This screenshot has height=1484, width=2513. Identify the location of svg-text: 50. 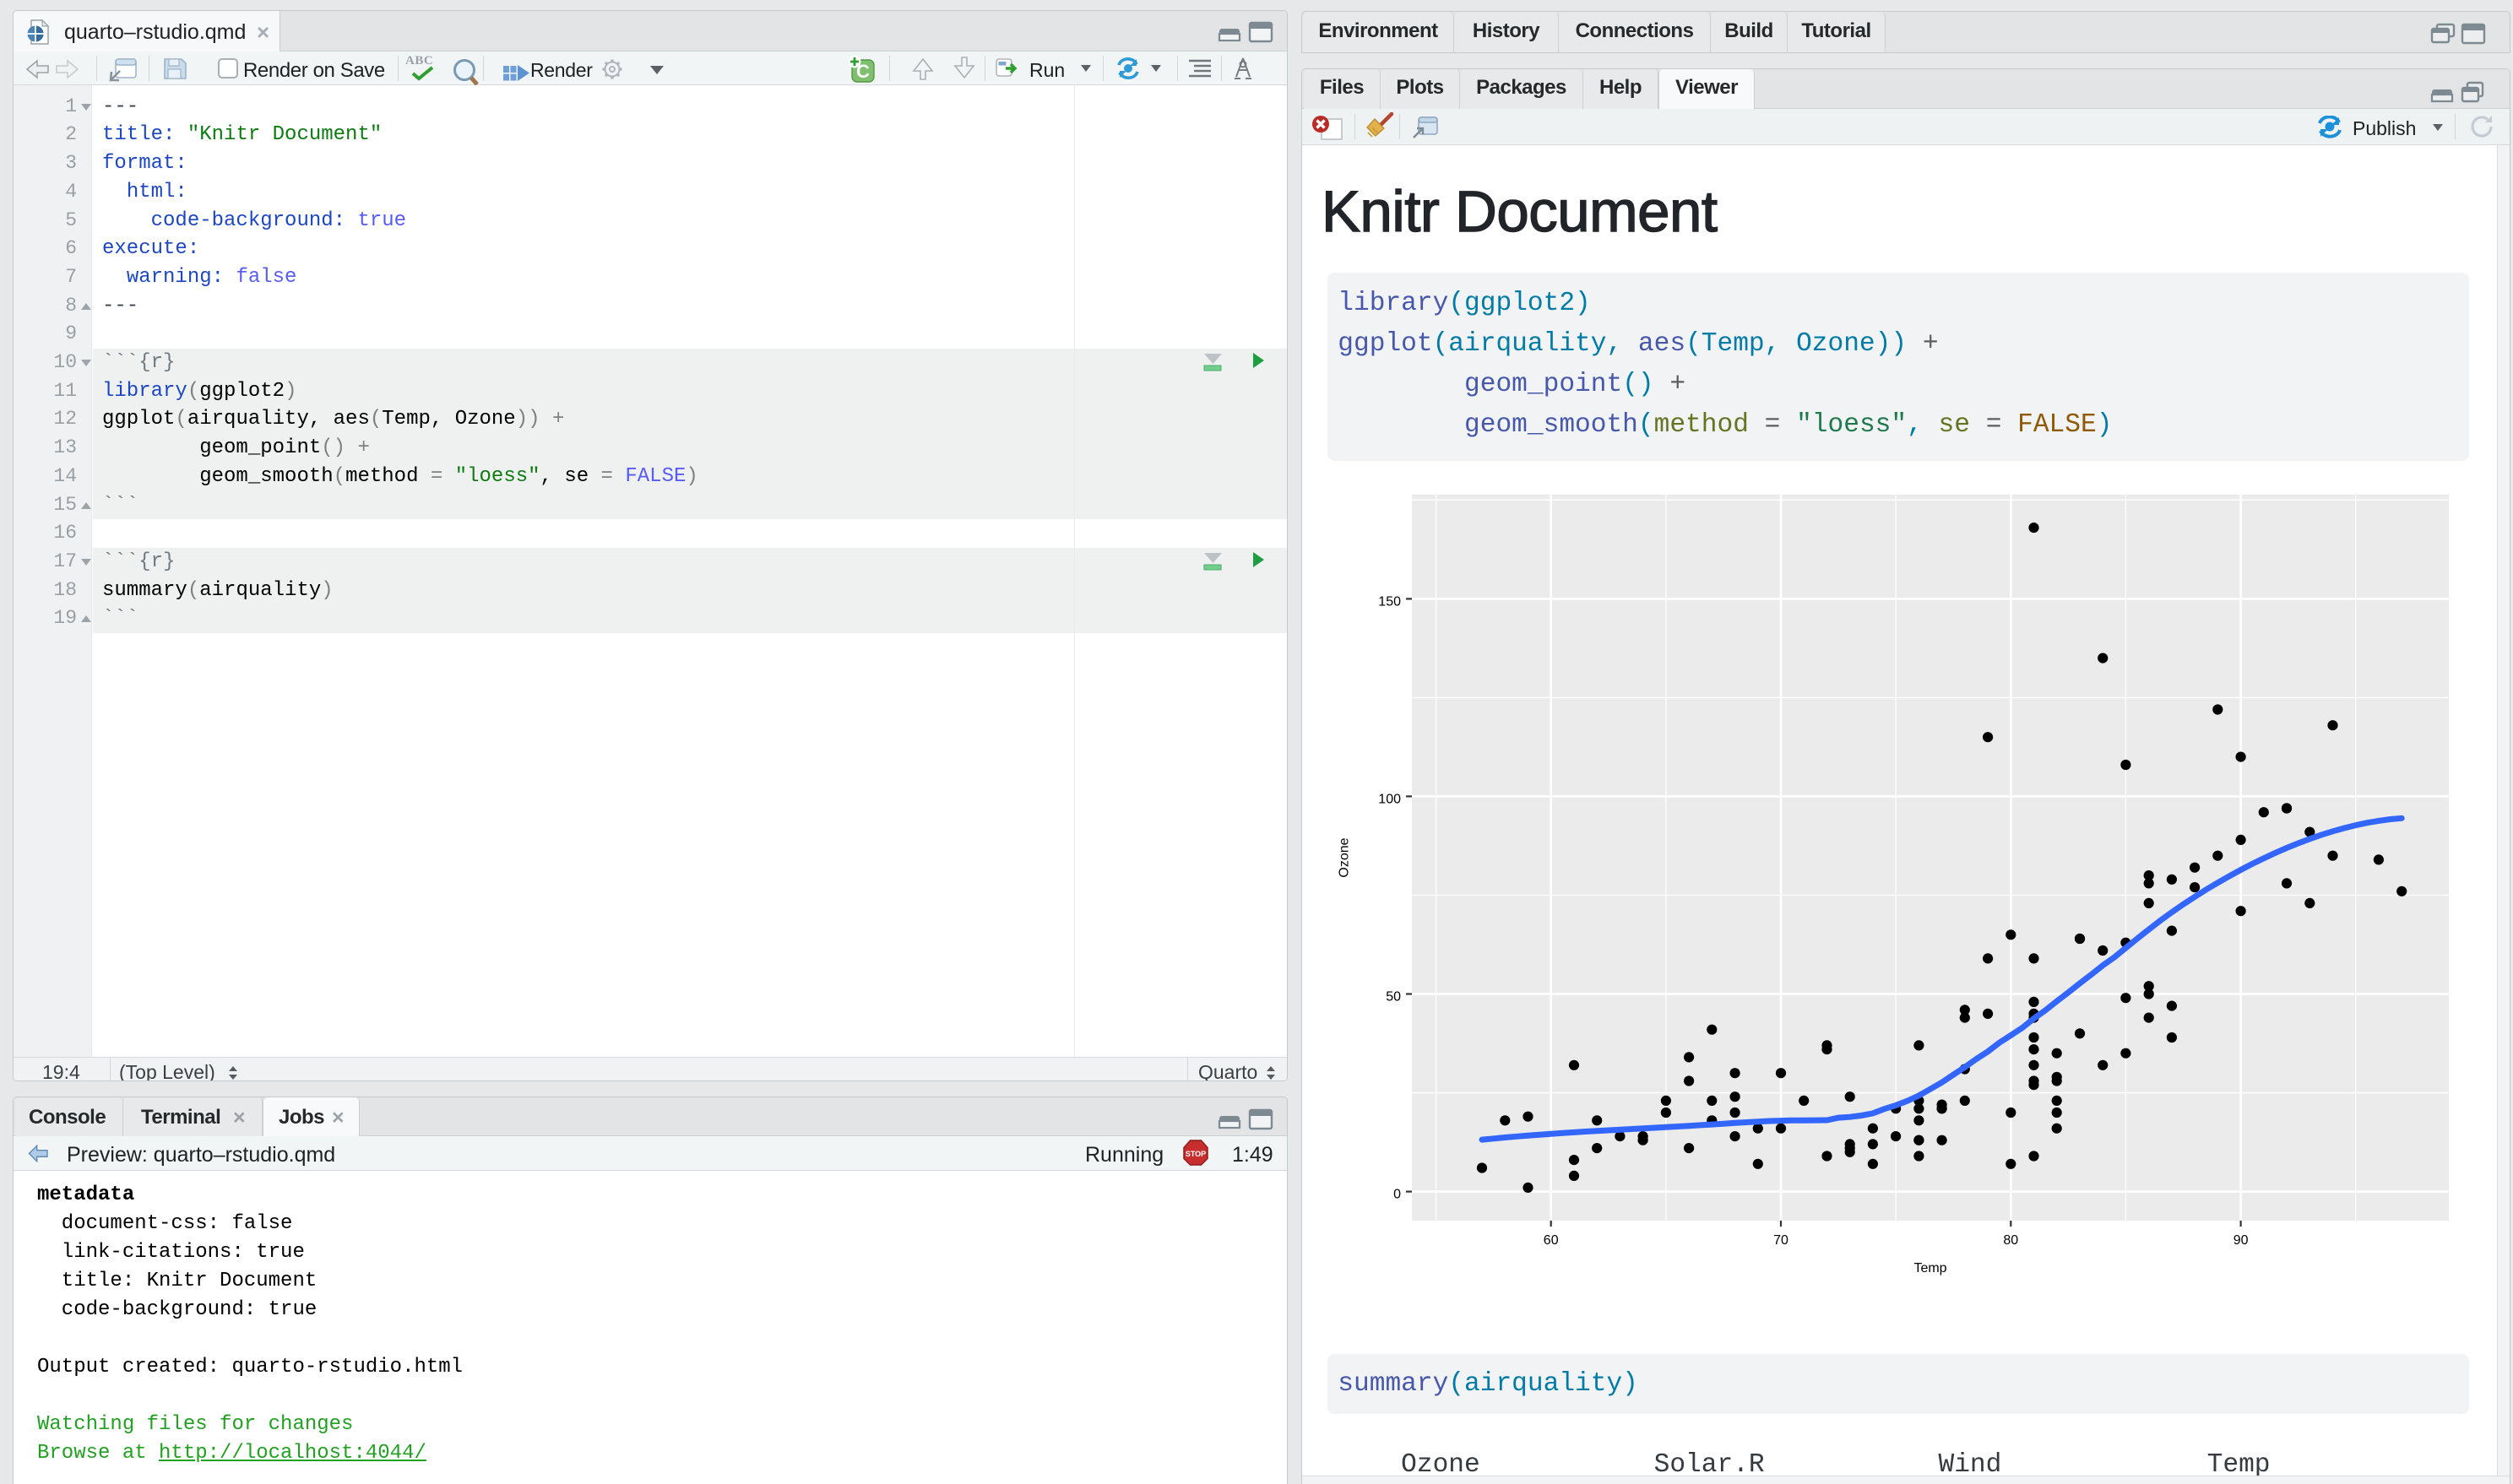
(1394, 997).